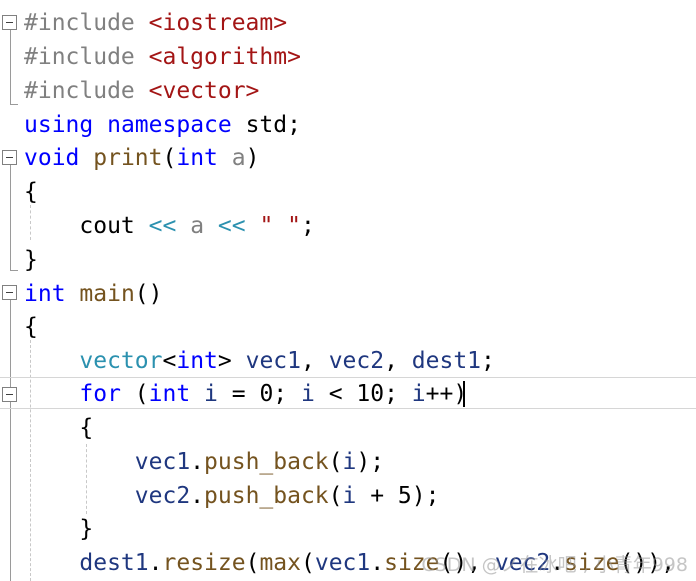  I want to click on code-token: void, so click(52, 158).